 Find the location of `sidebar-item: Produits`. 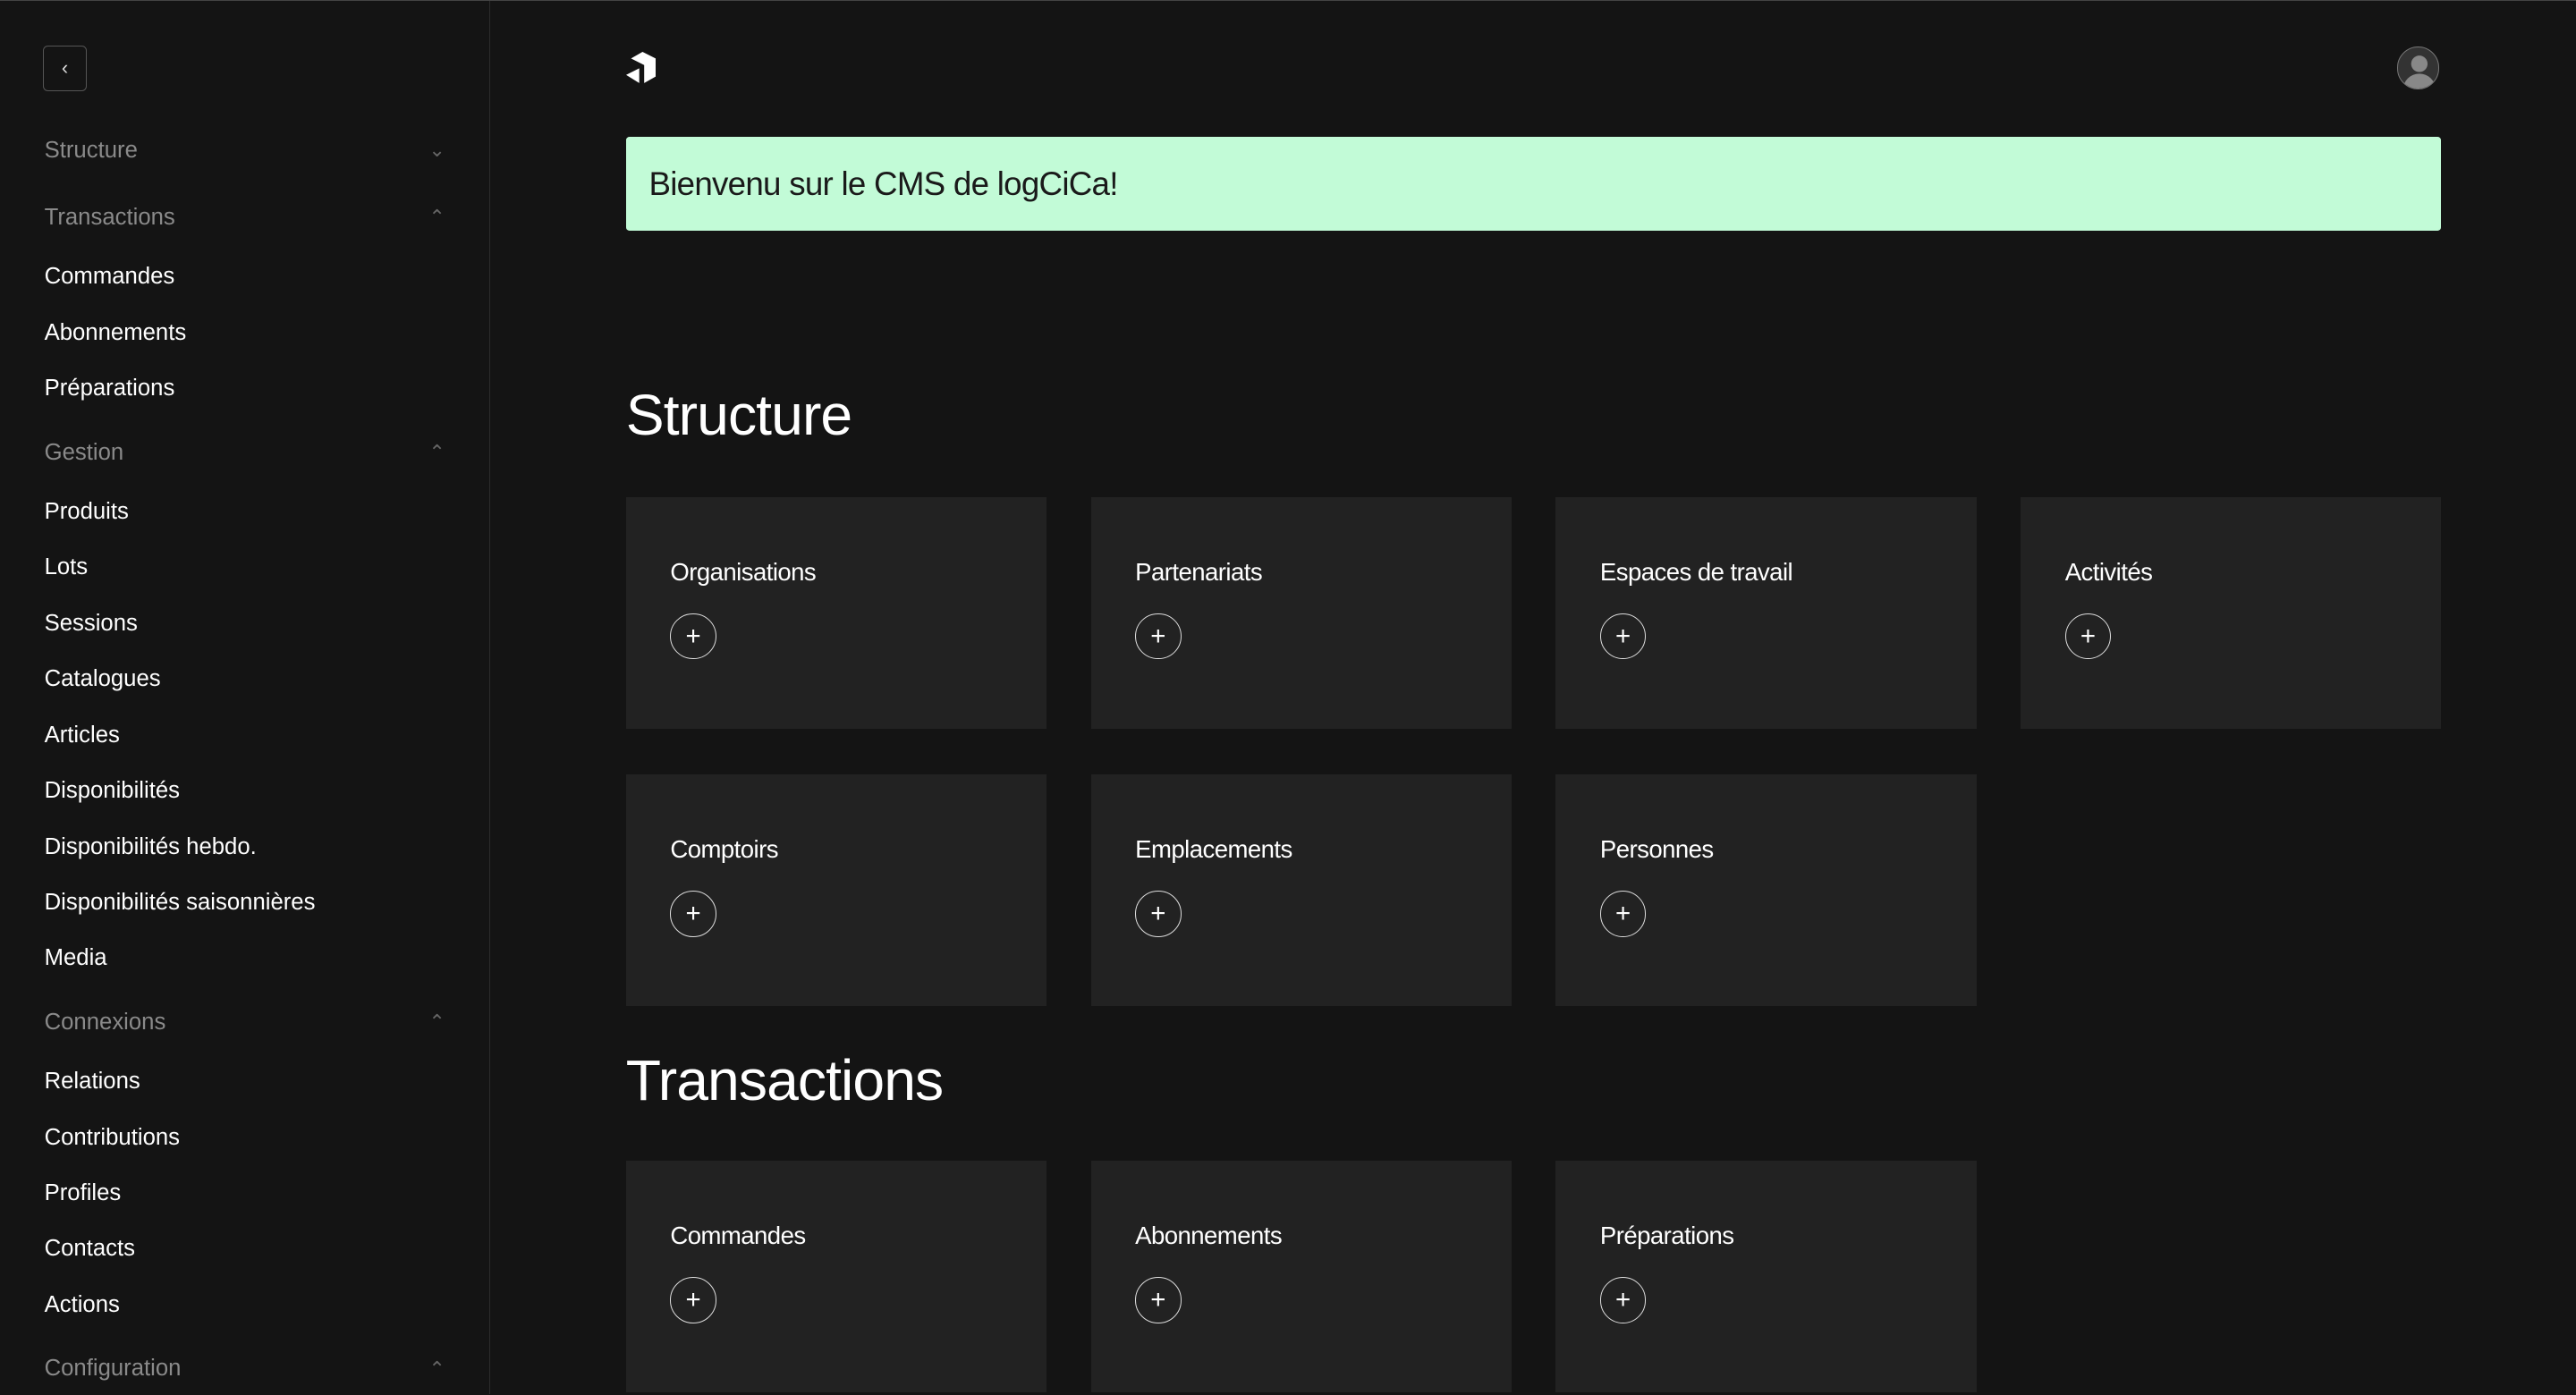

sidebar-item: Produits is located at coordinates (247, 511).